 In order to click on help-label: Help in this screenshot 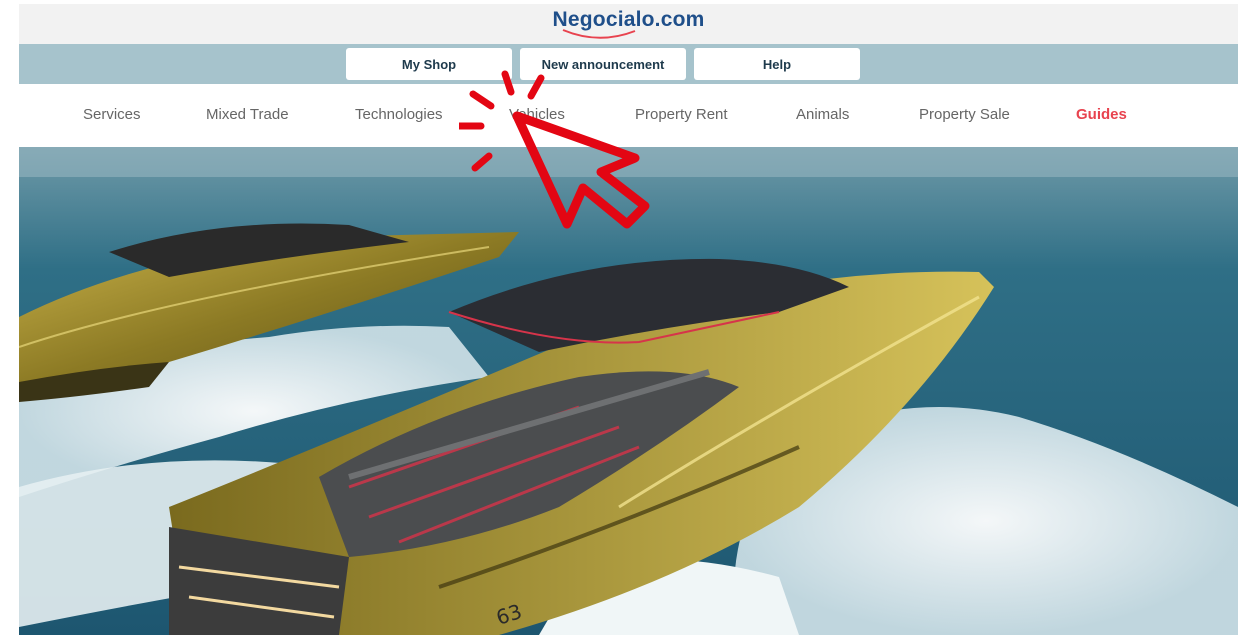, I will do `click(777, 64)`.